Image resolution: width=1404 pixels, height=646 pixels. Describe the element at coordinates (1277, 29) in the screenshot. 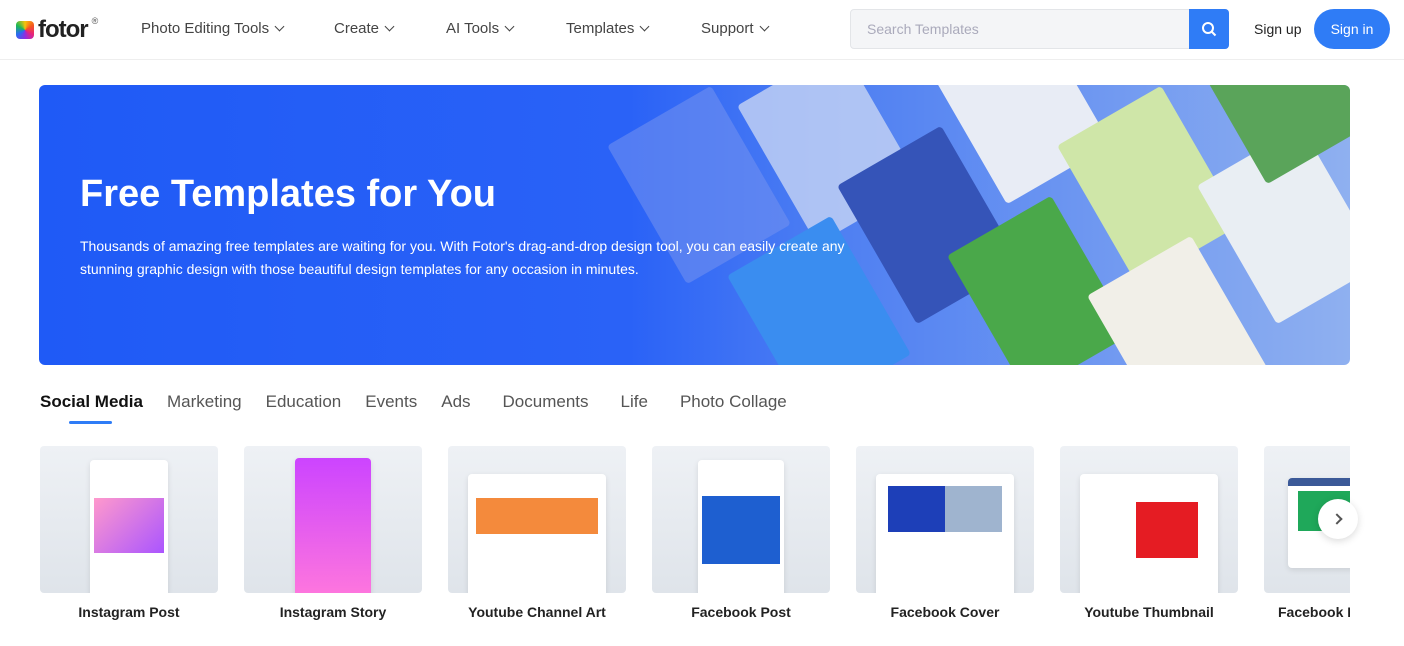

I see `sign-up-link: Sign up` at that location.